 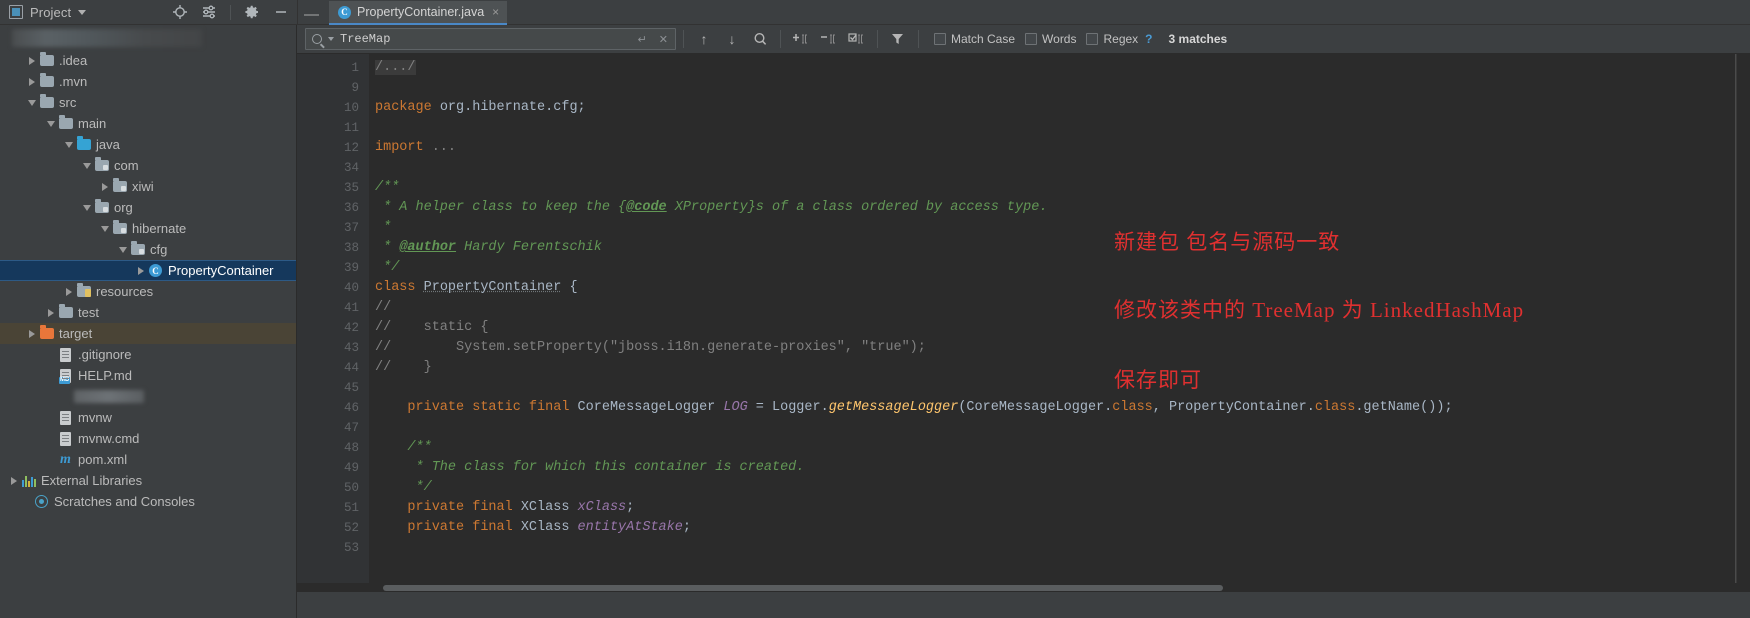 I want to click on tree-item-help-md: MD HELP.md, so click(x=148, y=375).